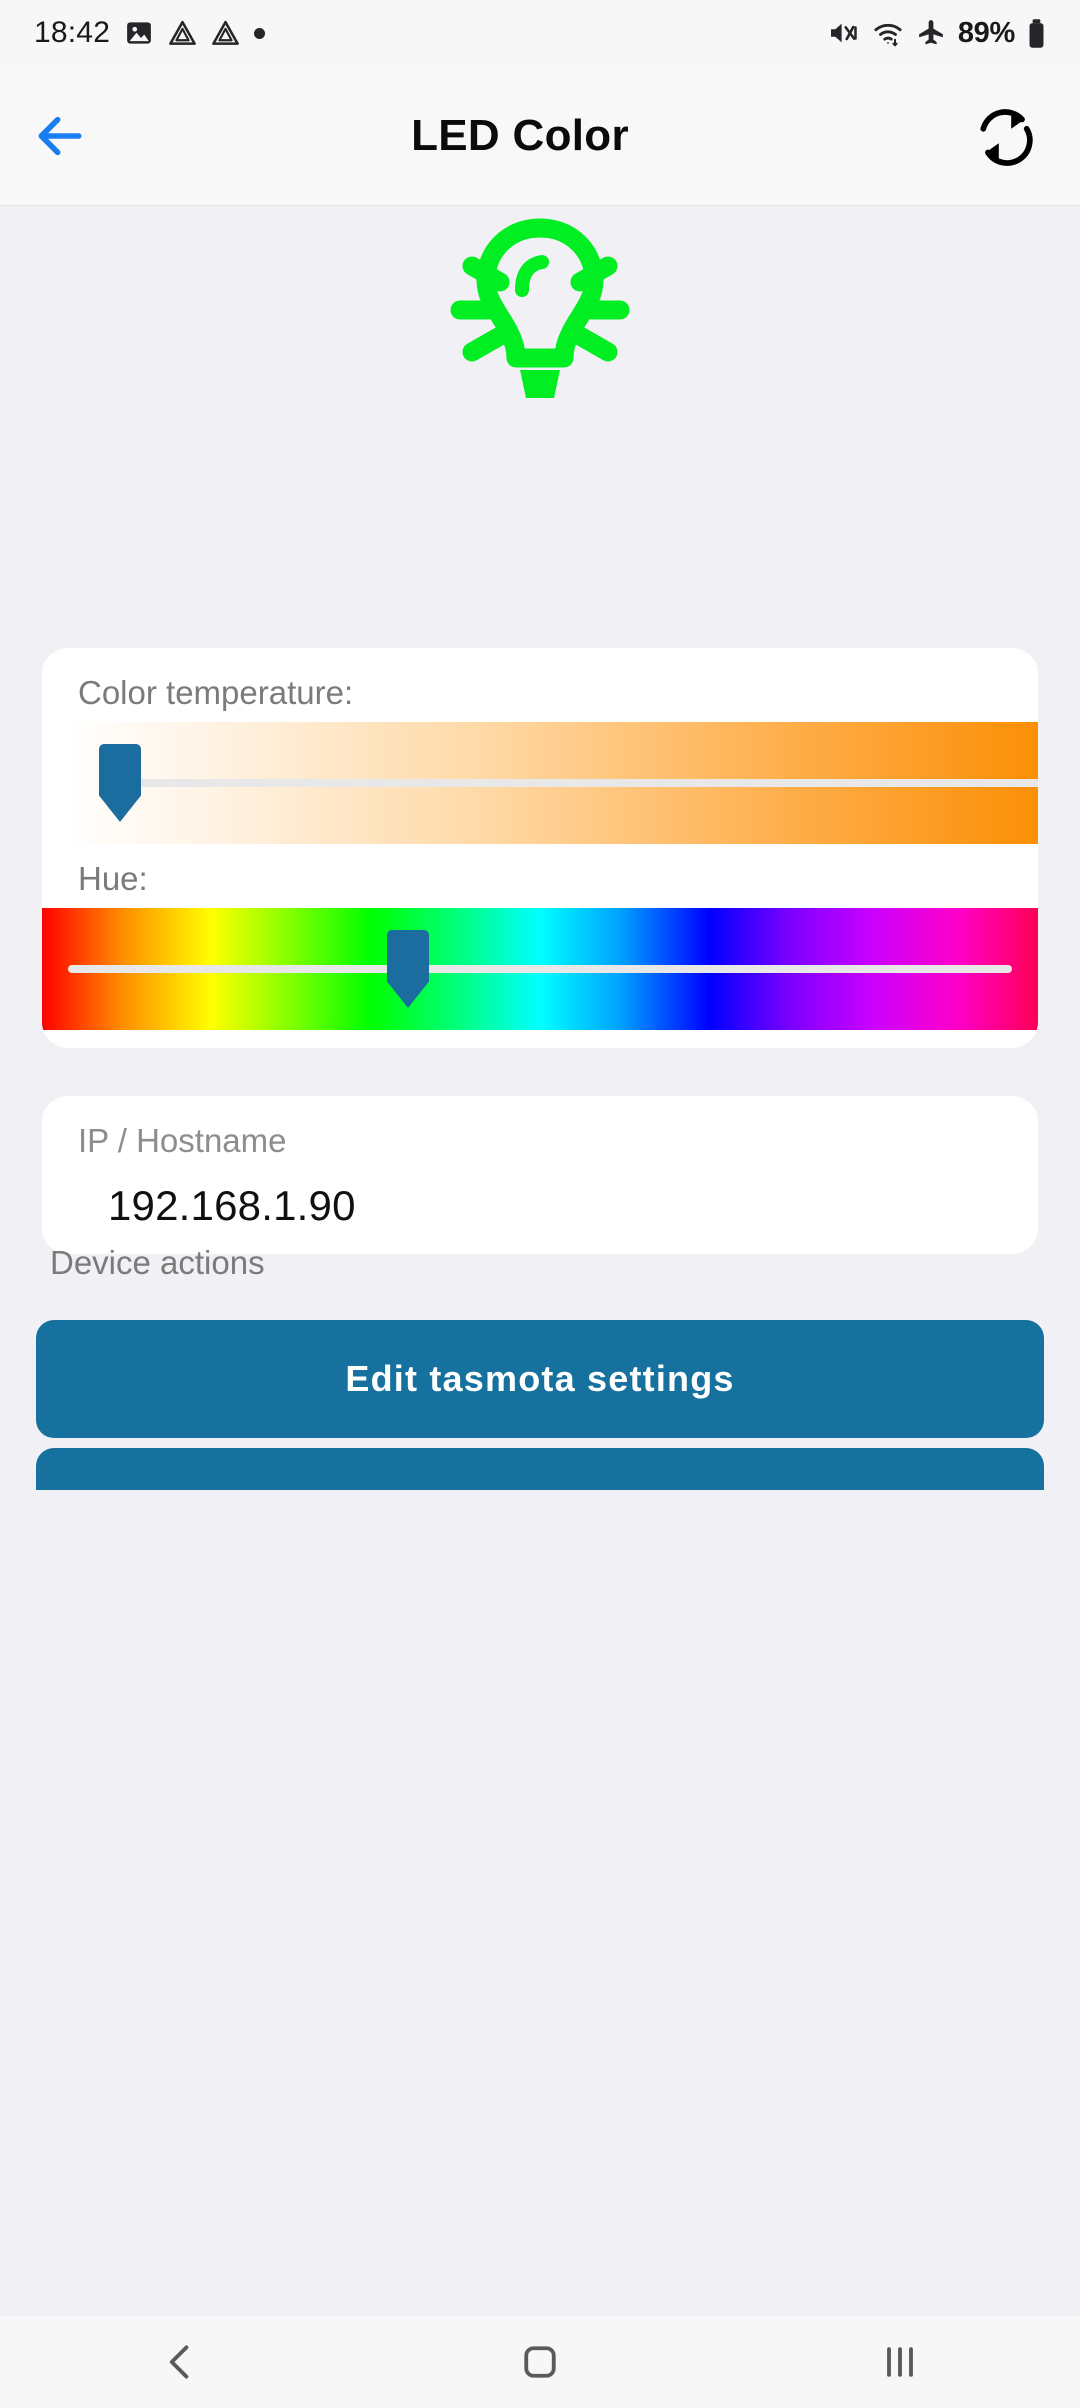 The height and width of the screenshot is (2408, 1080). I want to click on square-icon, so click(540, 2362).